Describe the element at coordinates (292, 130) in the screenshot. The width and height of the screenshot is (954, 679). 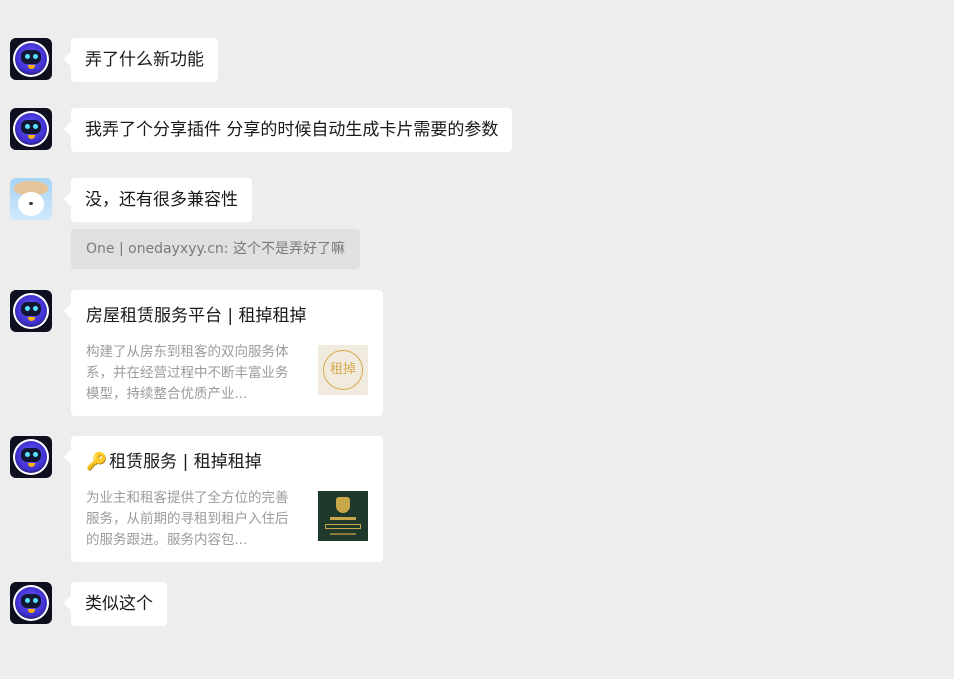
I see `message-bubble: 我弄了个分享插件 分享的时候自动生成卡片需要的参数` at that location.